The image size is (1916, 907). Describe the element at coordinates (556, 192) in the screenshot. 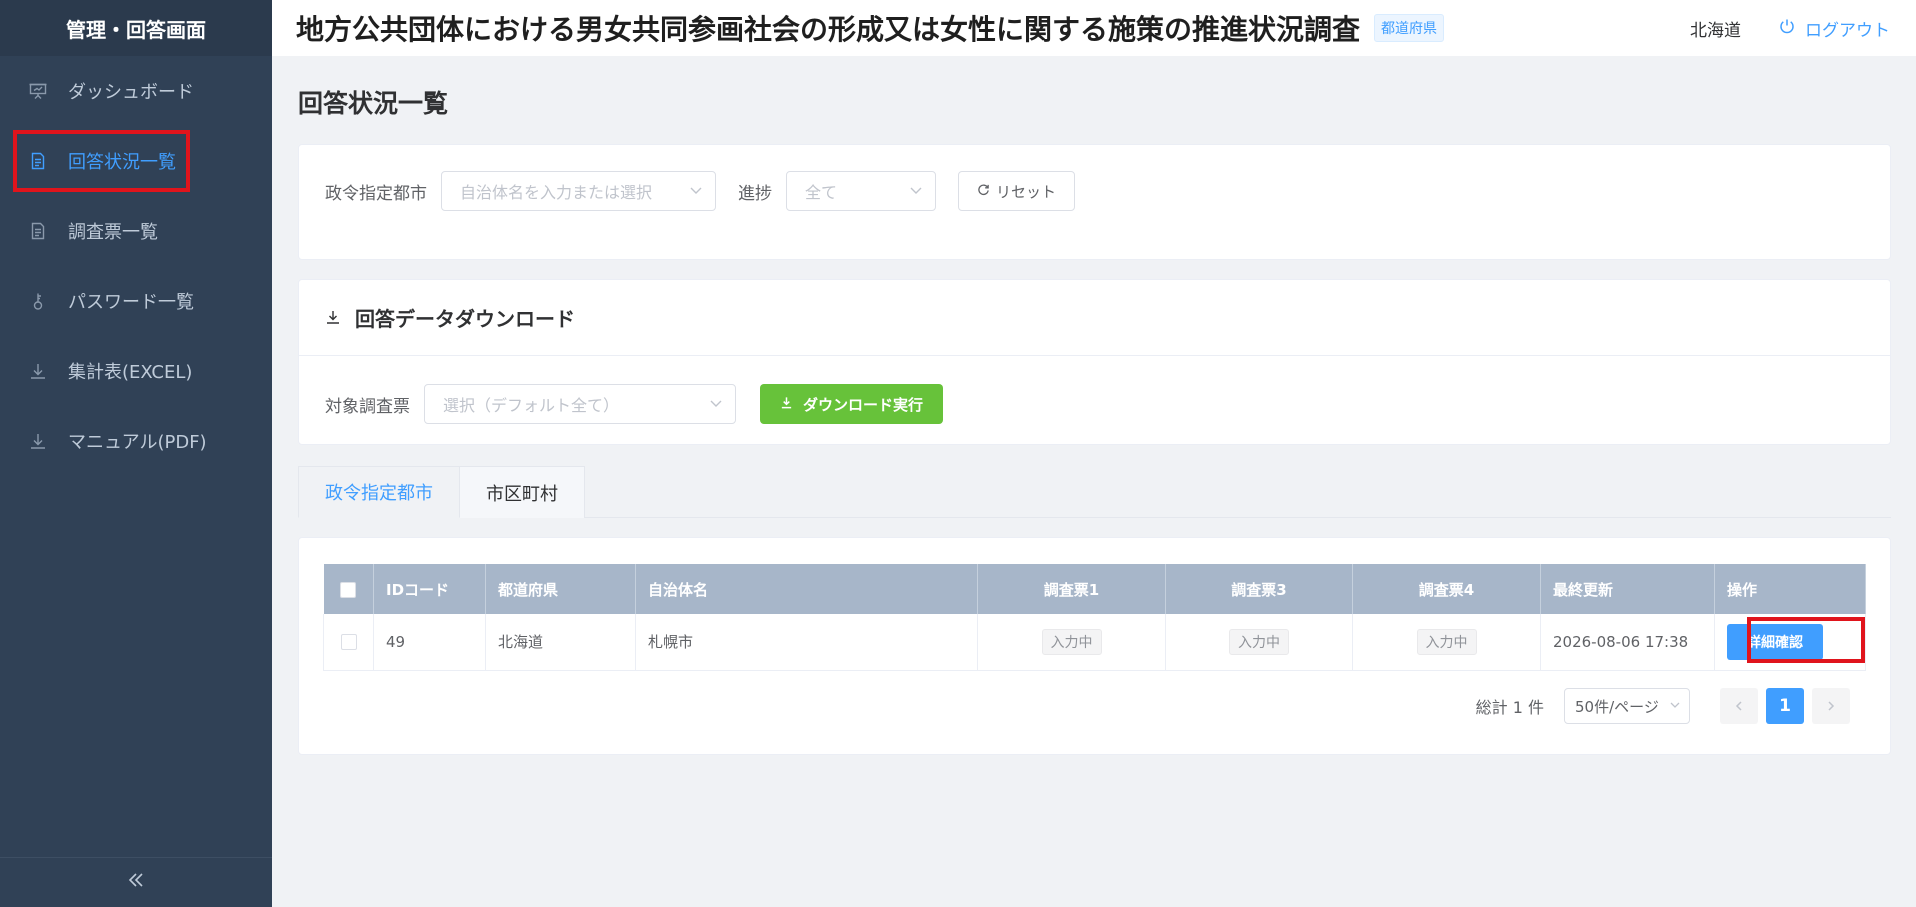

I see `city-filter-placeholder: 自治体名を入力または選択` at that location.